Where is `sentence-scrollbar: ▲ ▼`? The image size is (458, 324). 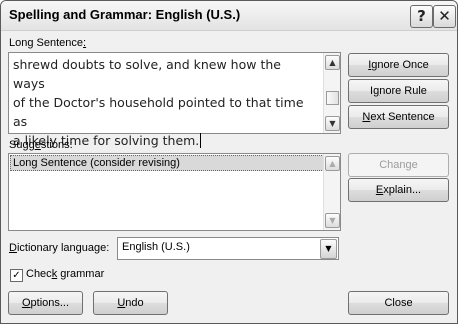 sentence-scrollbar: ▲ ▼ is located at coordinates (331, 93).